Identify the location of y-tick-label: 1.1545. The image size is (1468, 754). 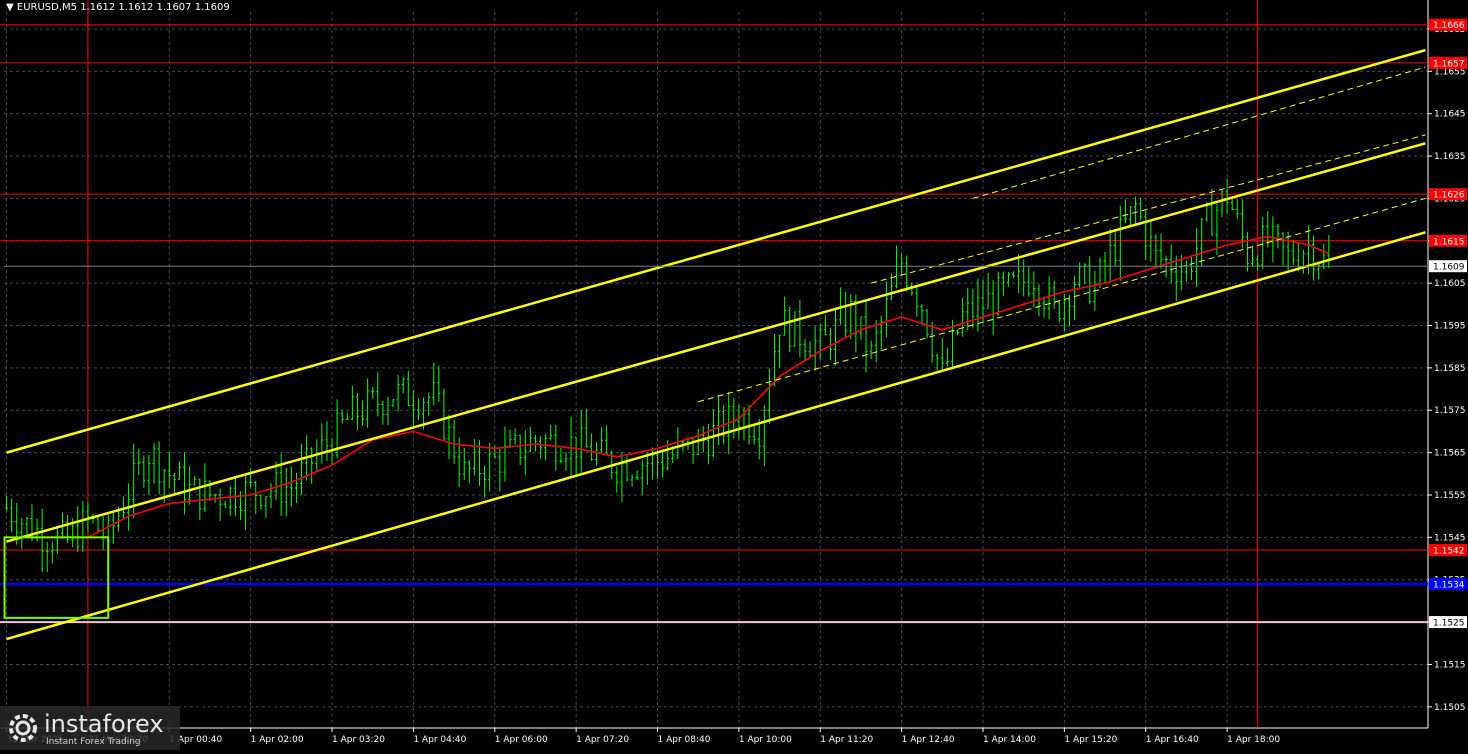
(1450, 538).